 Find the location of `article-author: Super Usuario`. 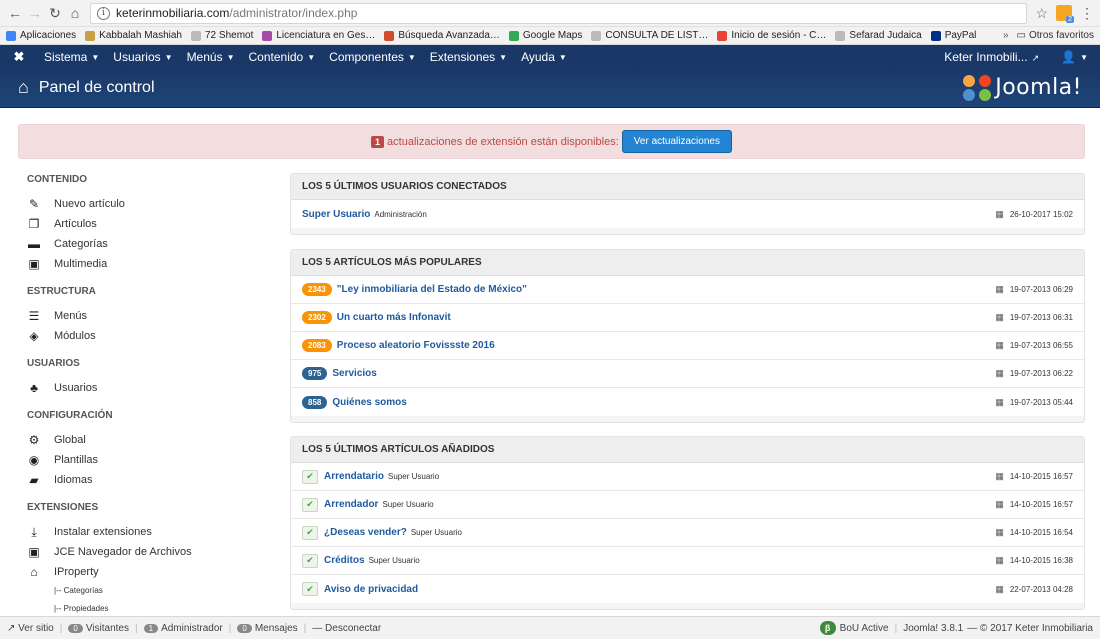

article-author: Super Usuario is located at coordinates (414, 476).